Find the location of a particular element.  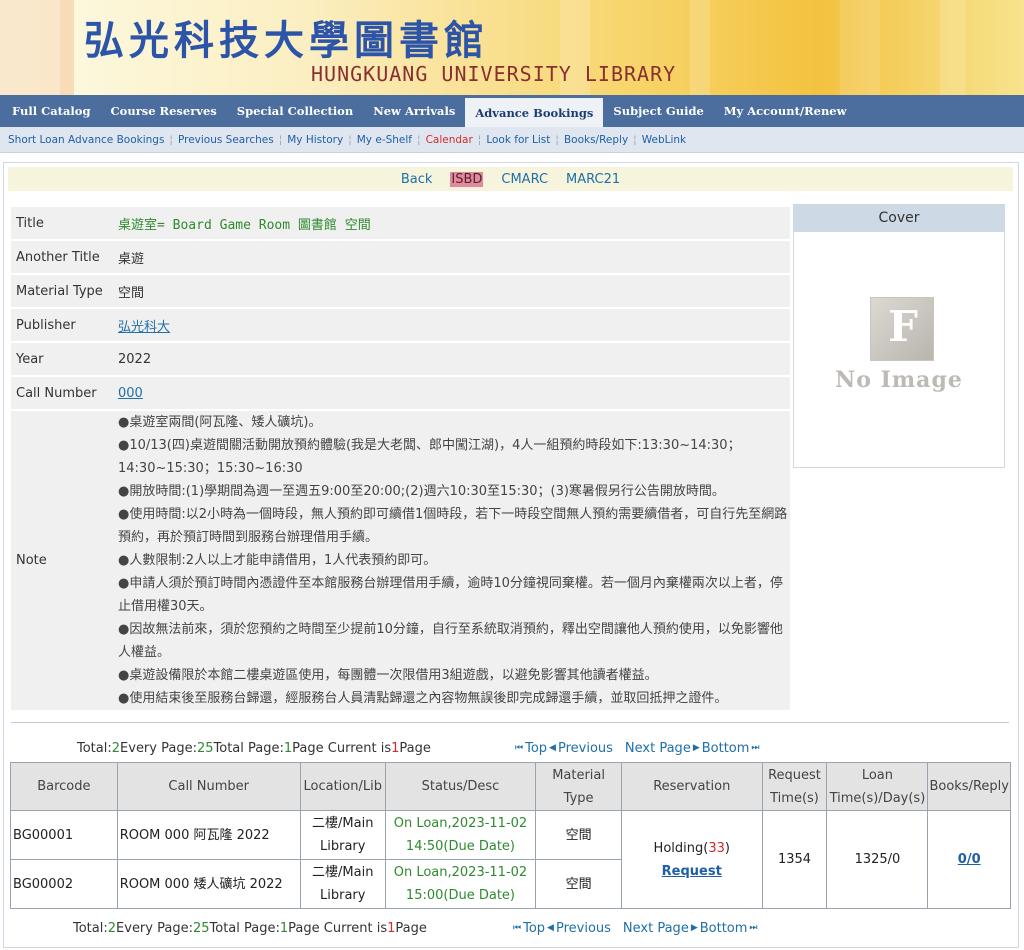

material-type-cell: 空間 is located at coordinates (578, 884).